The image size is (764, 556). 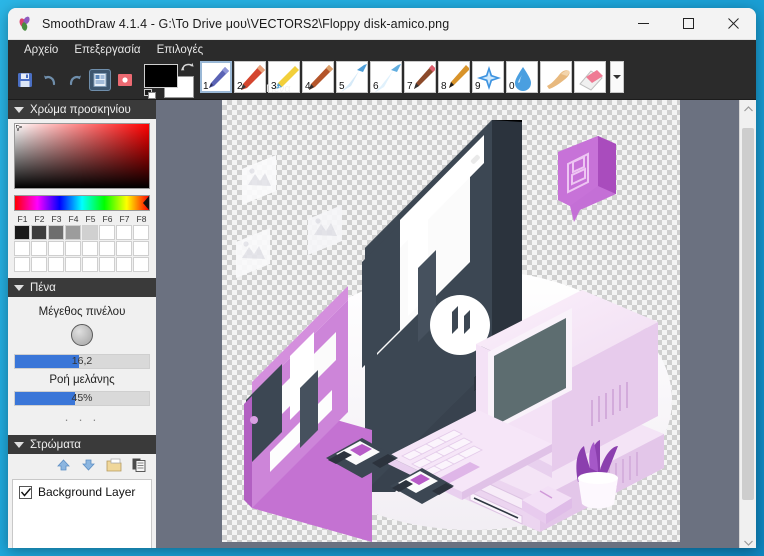 What do you see at coordinates (643, 24) in the screenshot?
I see `minimize-button` at bounding box center [643, 24].